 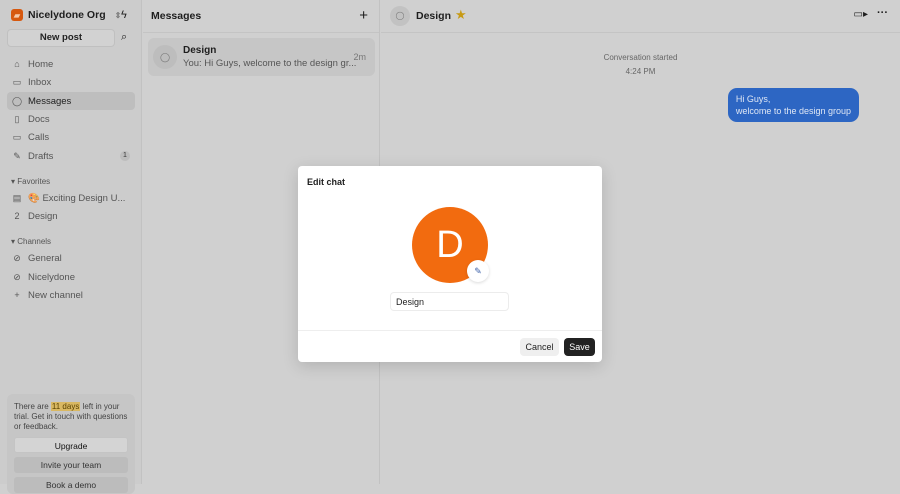 I want to click on doc-icon: ▯, so click(x=17, y=118).